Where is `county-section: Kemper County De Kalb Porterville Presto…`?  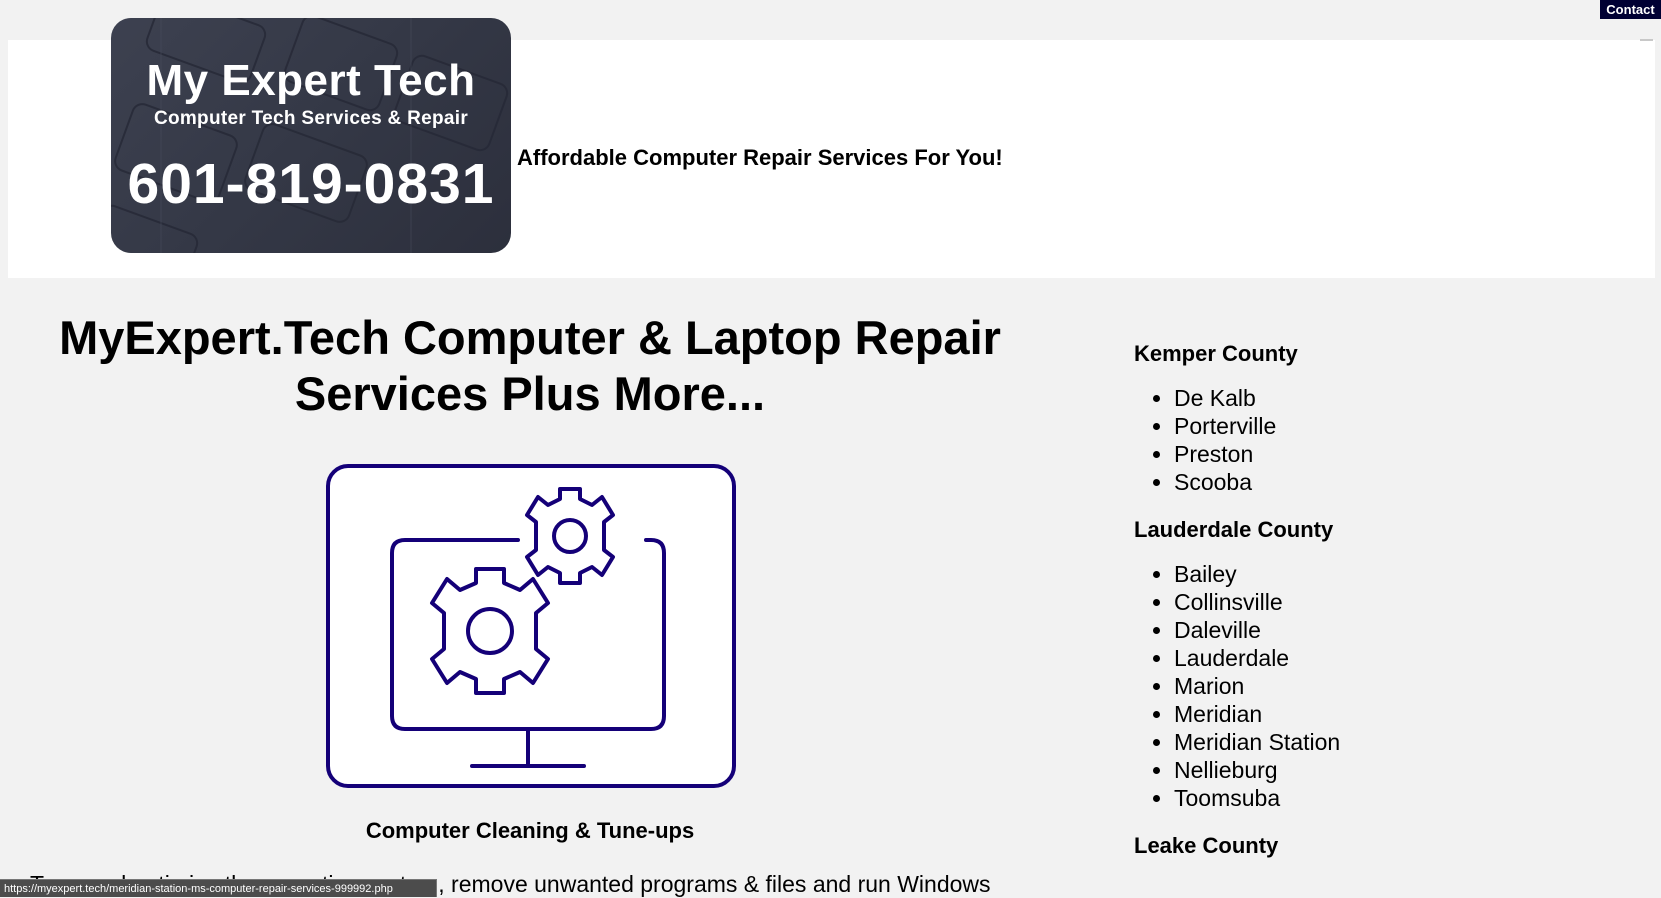 county-section: Kemper County De Kalb Porterville Presto… is located at coordinates (1334, 417).